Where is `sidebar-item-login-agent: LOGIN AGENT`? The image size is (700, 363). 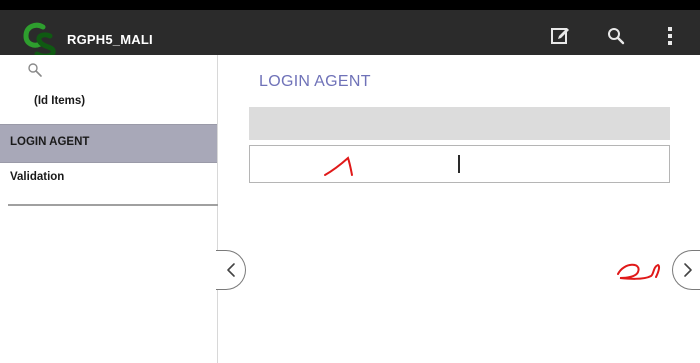 sidebar-item-login-agent: LOGIN AGENT is located at coordinates (108, 143).